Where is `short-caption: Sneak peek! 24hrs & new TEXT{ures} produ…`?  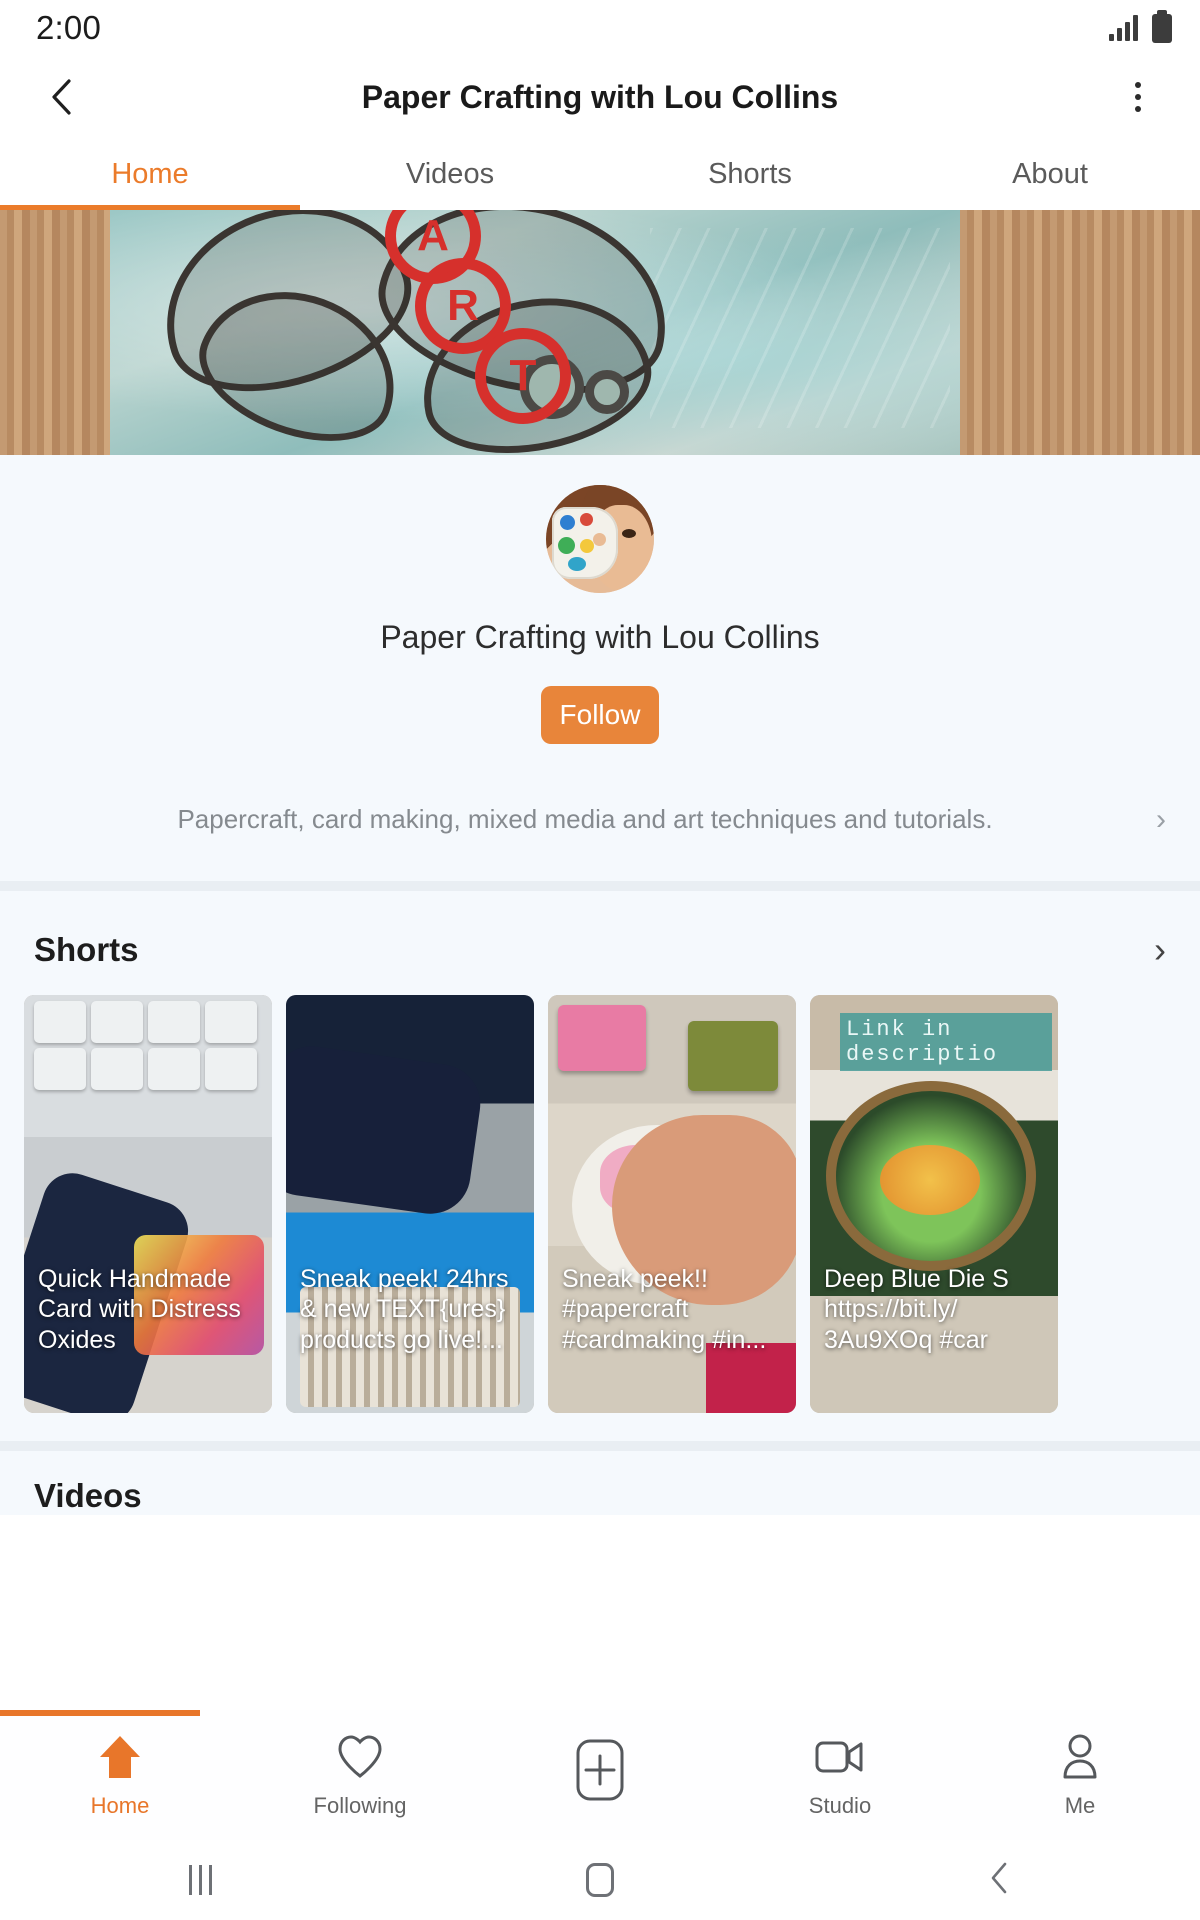
short-caption: Sneak peek! 24hrs & new TEXT{ures} produ… is located at coordinates (404, 1309).